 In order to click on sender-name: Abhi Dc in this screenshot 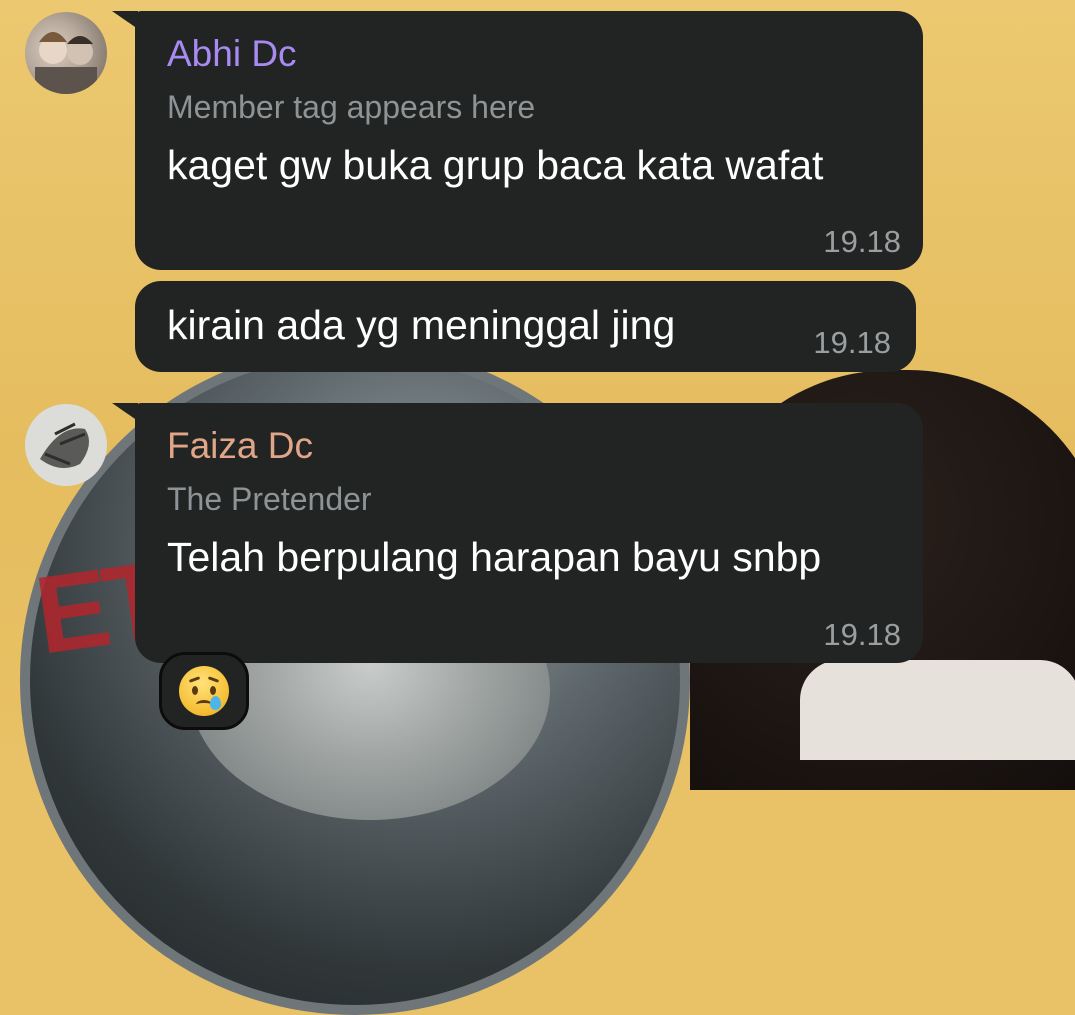, I will do `click(232, 54)`.